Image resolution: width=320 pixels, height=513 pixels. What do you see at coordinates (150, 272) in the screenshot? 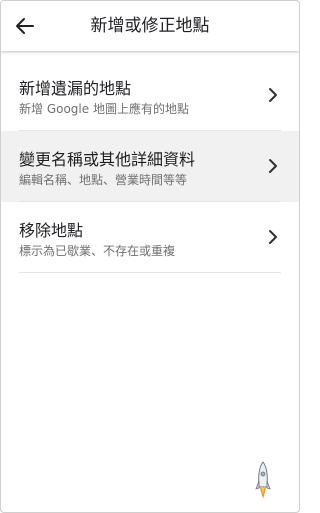
I see `divider` at bounding box center [150, 272].